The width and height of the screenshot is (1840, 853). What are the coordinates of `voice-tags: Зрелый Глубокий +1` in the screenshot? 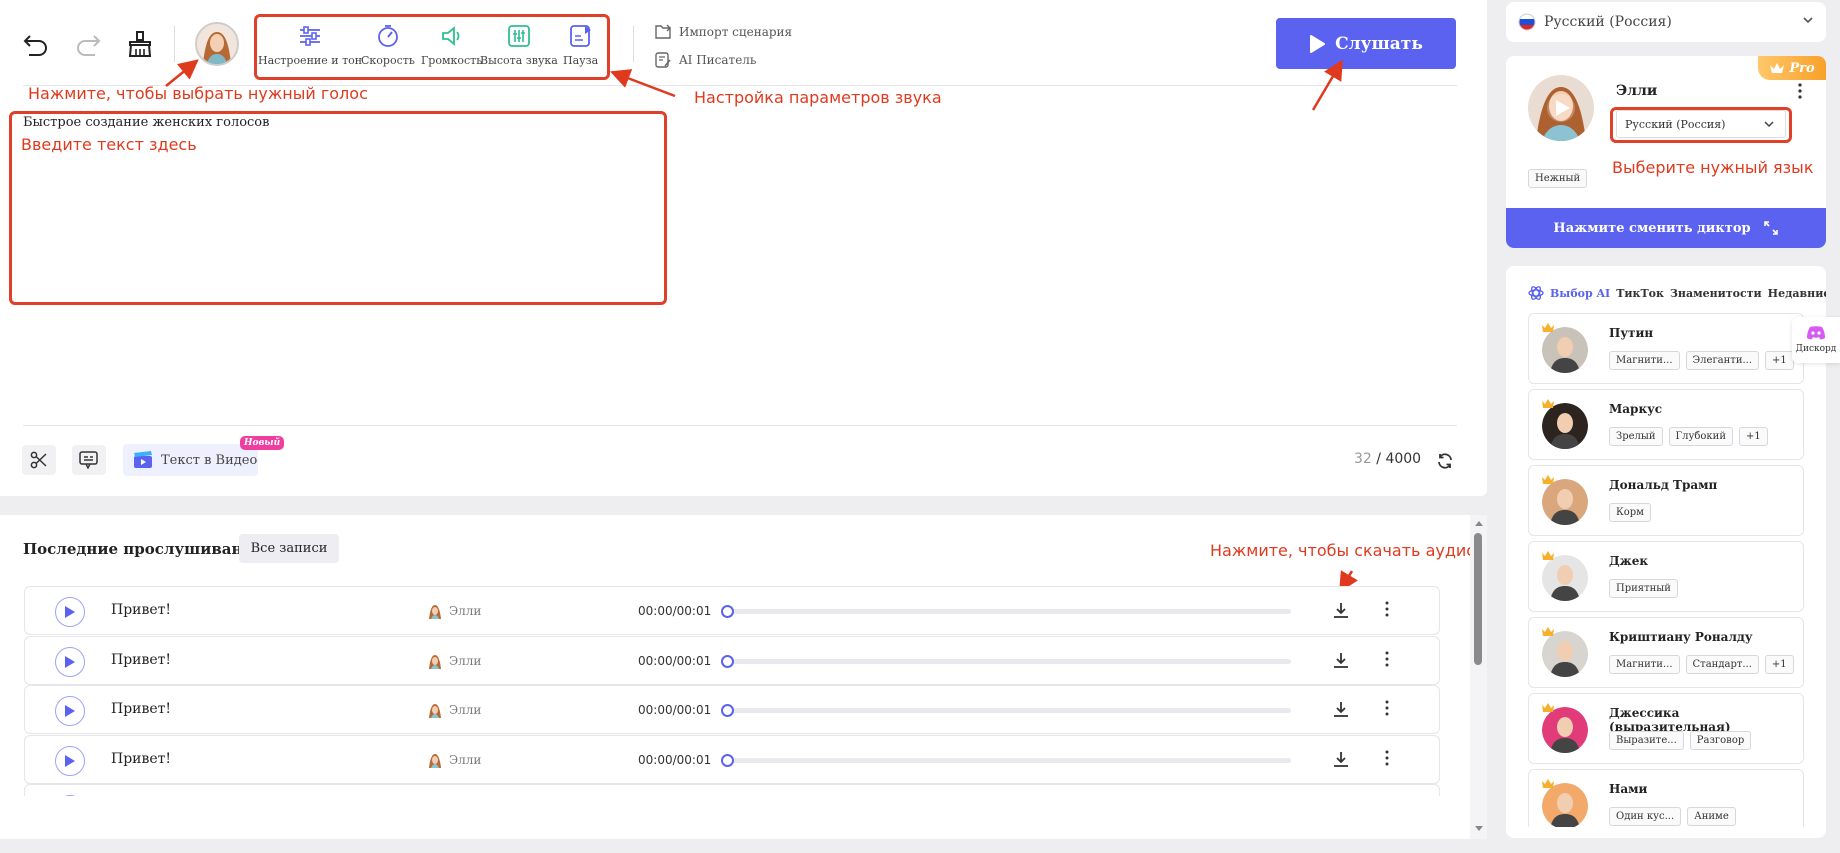 It's located at (1691, 435).